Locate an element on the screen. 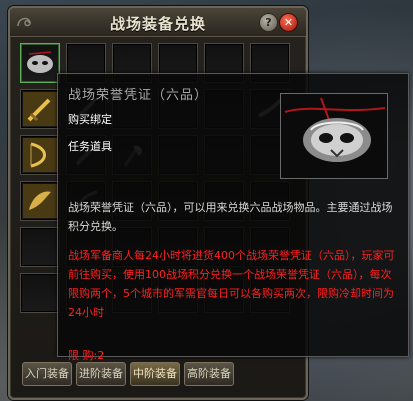  tooltip-bind-type: 购买绑定 is located at coordinates (90, 119).